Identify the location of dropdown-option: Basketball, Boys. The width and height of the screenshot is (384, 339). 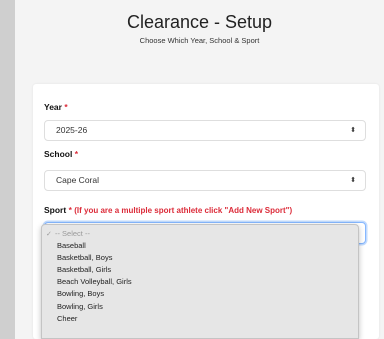
(200, 258).